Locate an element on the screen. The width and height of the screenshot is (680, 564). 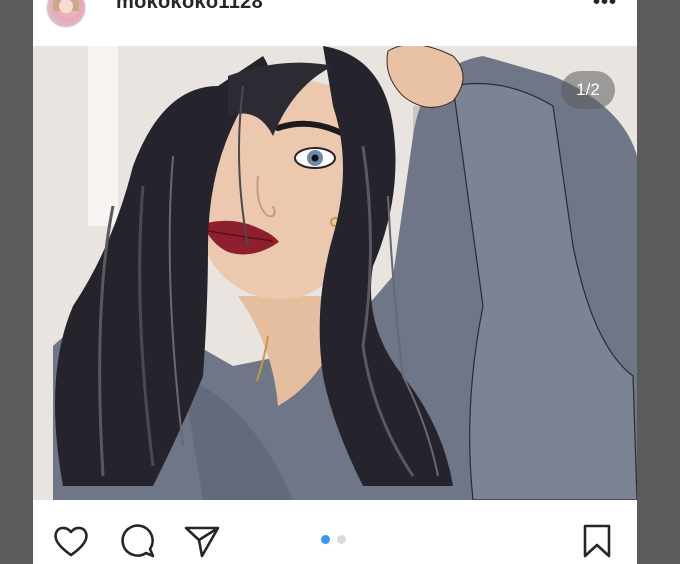
bookmark-icon is located at coordinates (597, 541).